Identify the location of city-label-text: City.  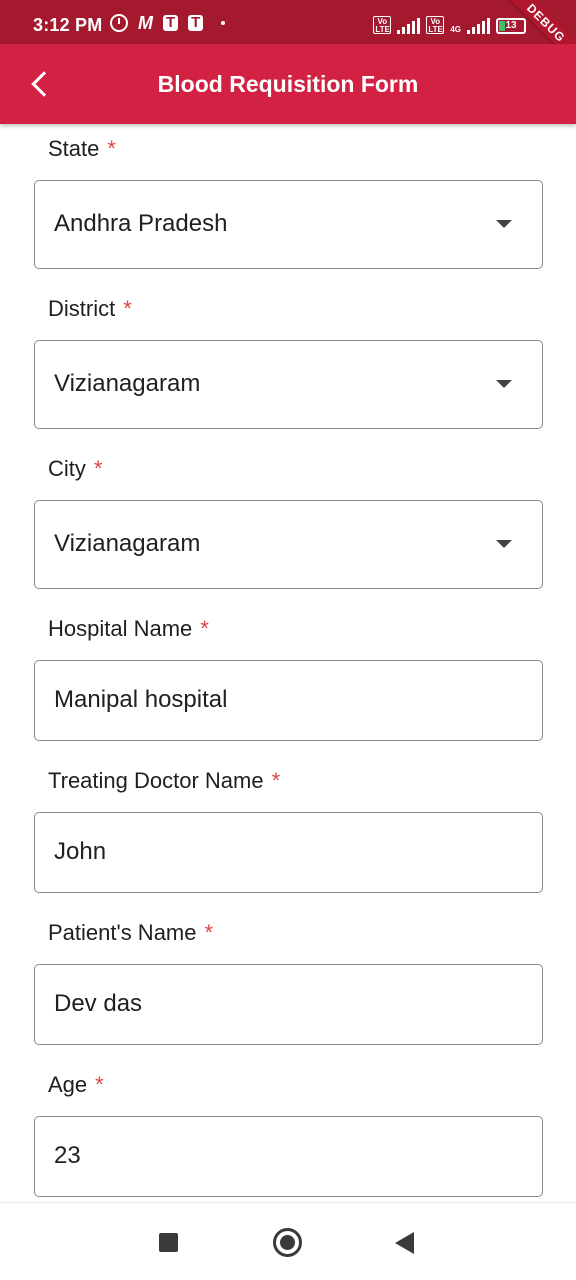
(67, 468).